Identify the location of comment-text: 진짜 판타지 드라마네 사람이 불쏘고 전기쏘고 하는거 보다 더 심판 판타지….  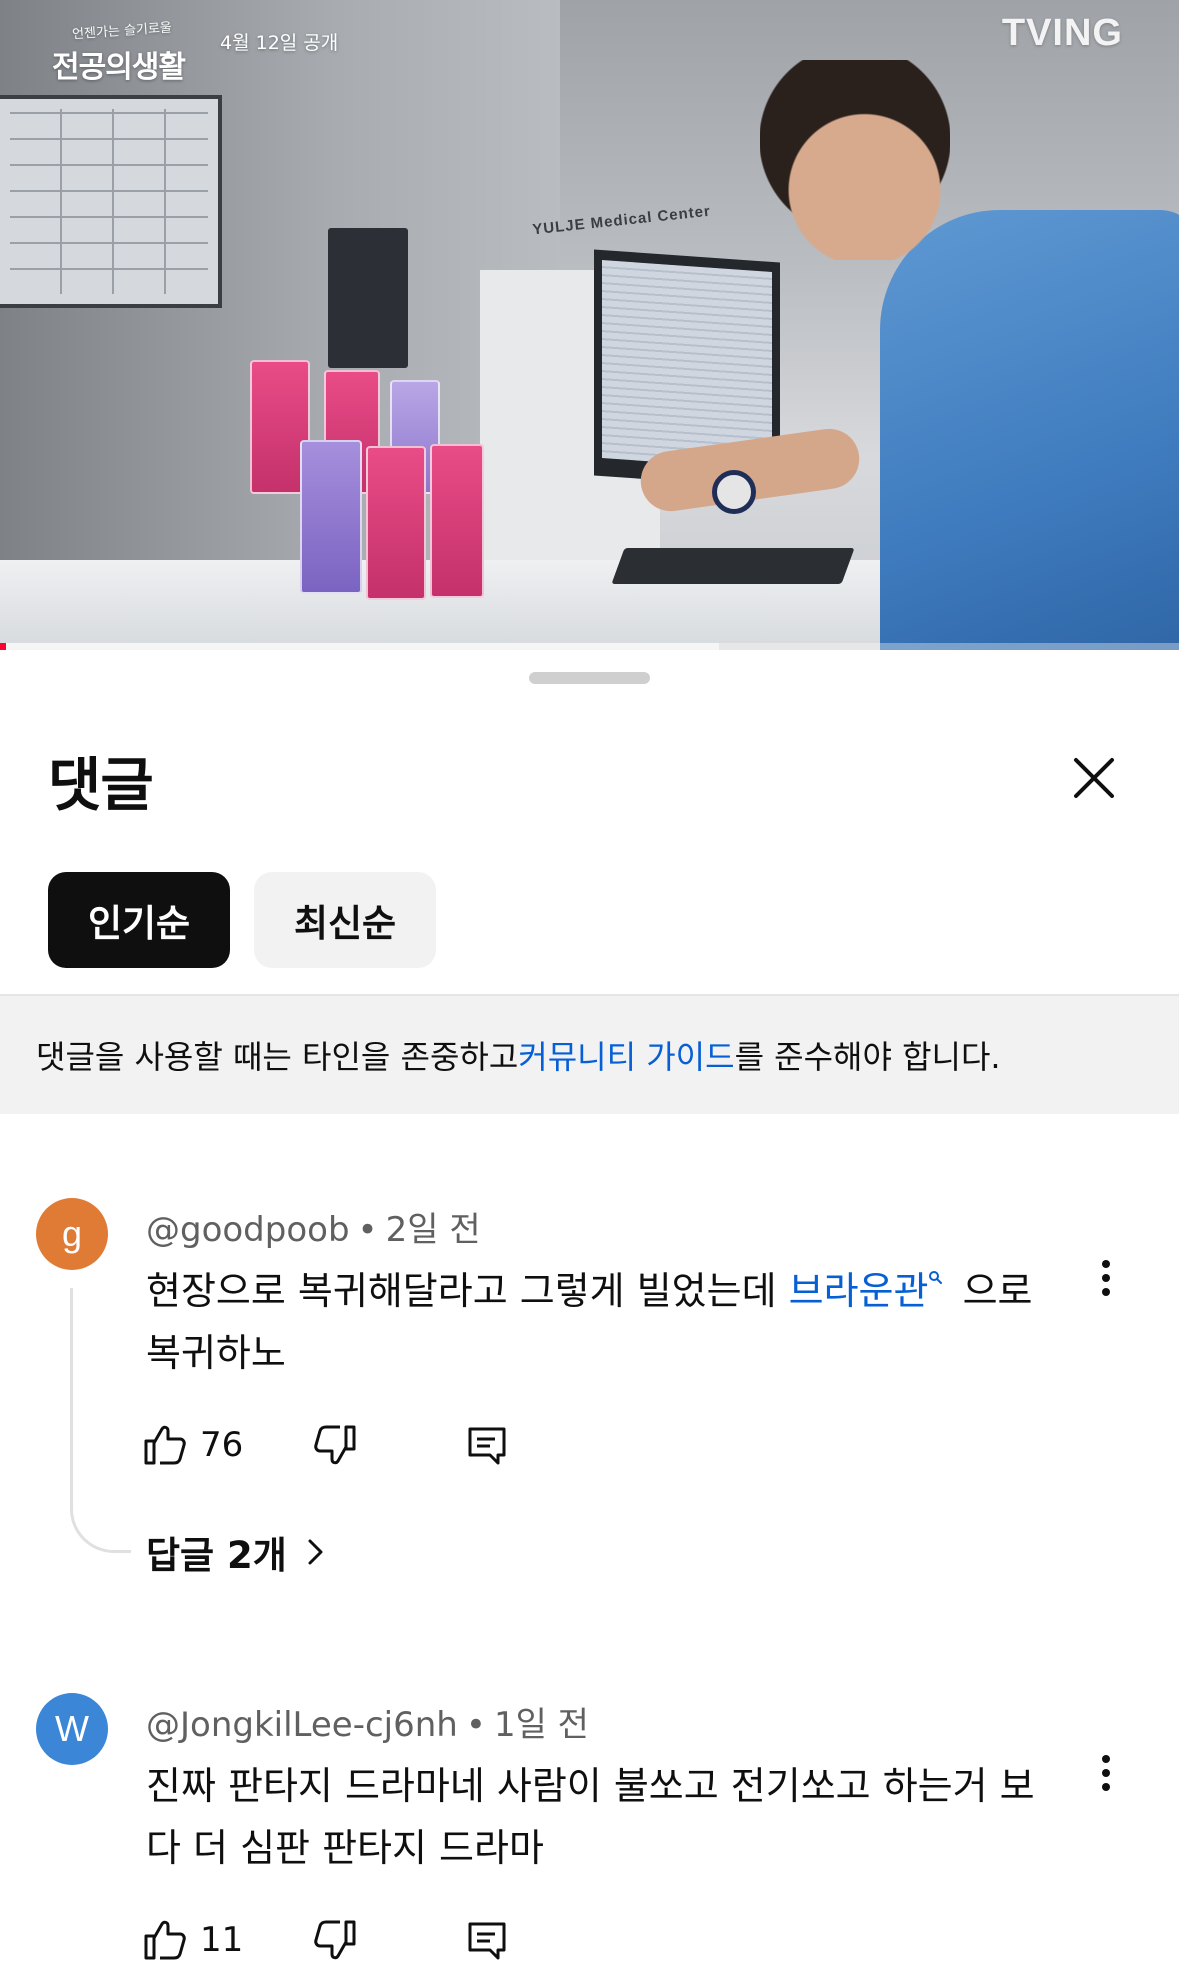
(590, 1817).